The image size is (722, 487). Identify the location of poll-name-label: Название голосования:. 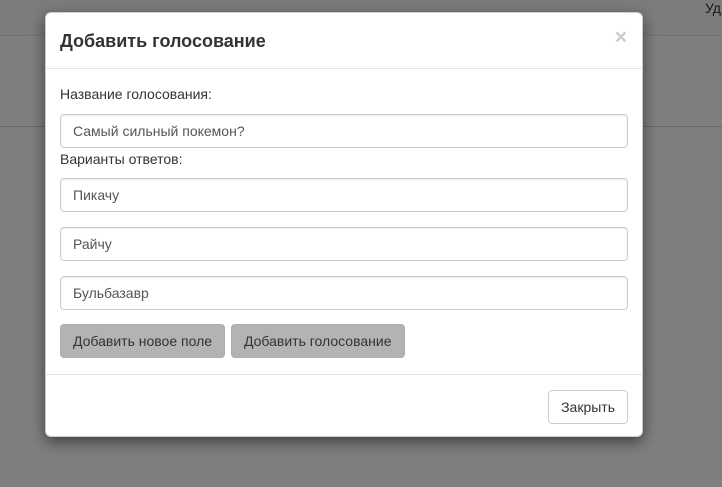
(136, 94).